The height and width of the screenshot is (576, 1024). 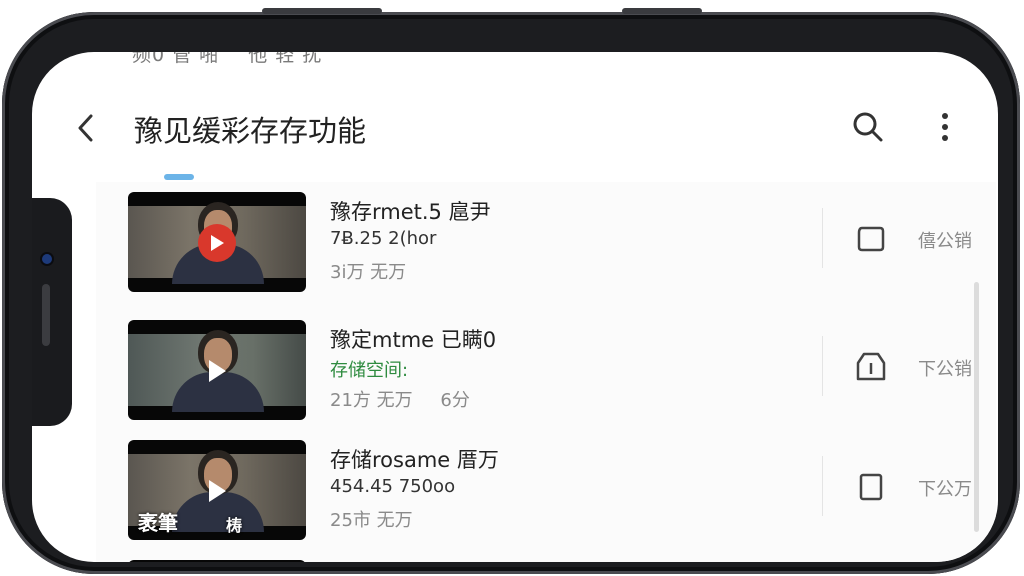 I want to click on video-meta: 21方 无万 6分, so click(x=400, y=399).